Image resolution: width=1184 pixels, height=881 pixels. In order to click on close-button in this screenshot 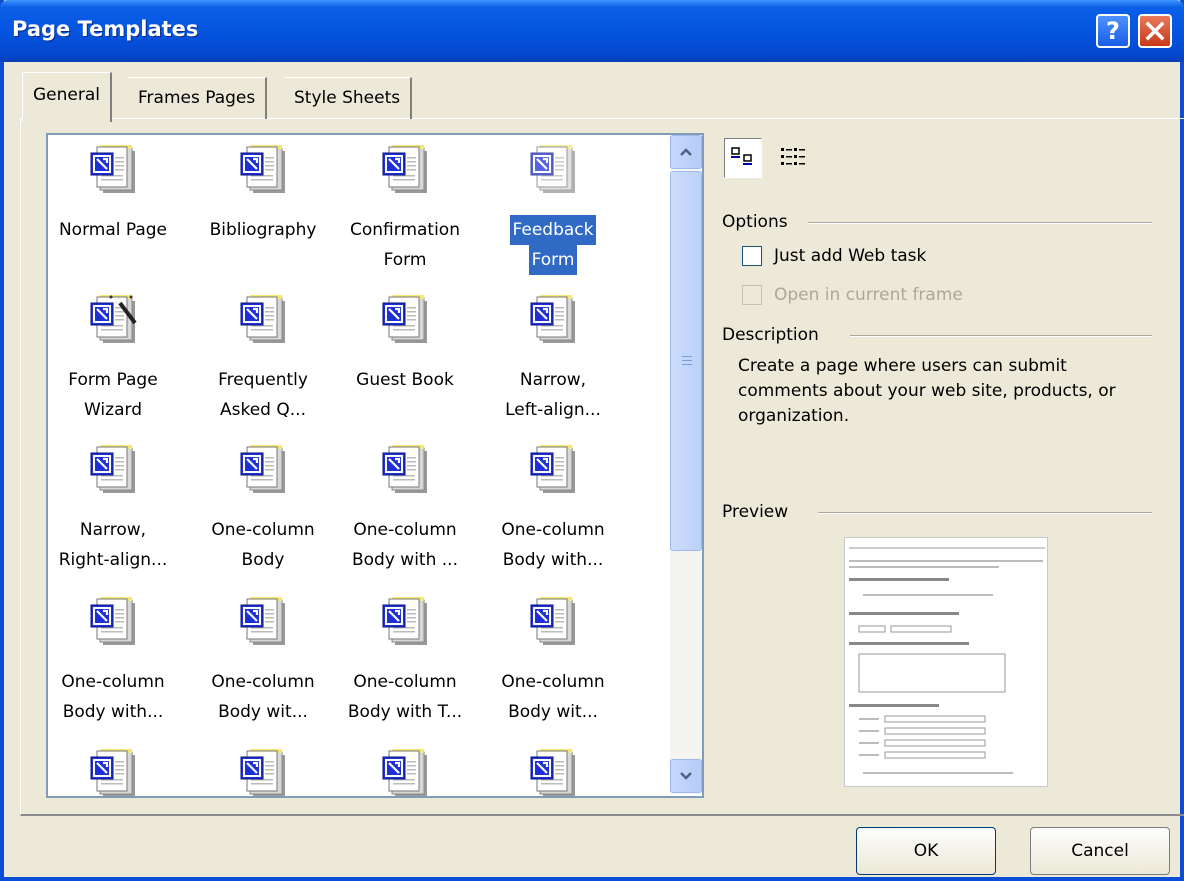, I will do `click(1155, 31)`.